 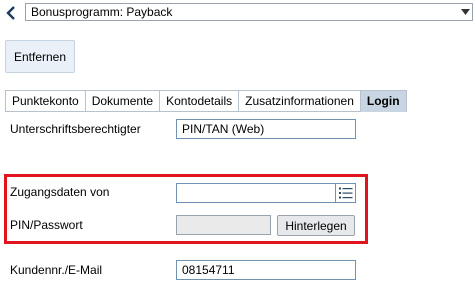 What do you see at coordinates (316, 225) in the screenshot?
I see `store-button: Hinterlegen` at bounding box center [316, 225].